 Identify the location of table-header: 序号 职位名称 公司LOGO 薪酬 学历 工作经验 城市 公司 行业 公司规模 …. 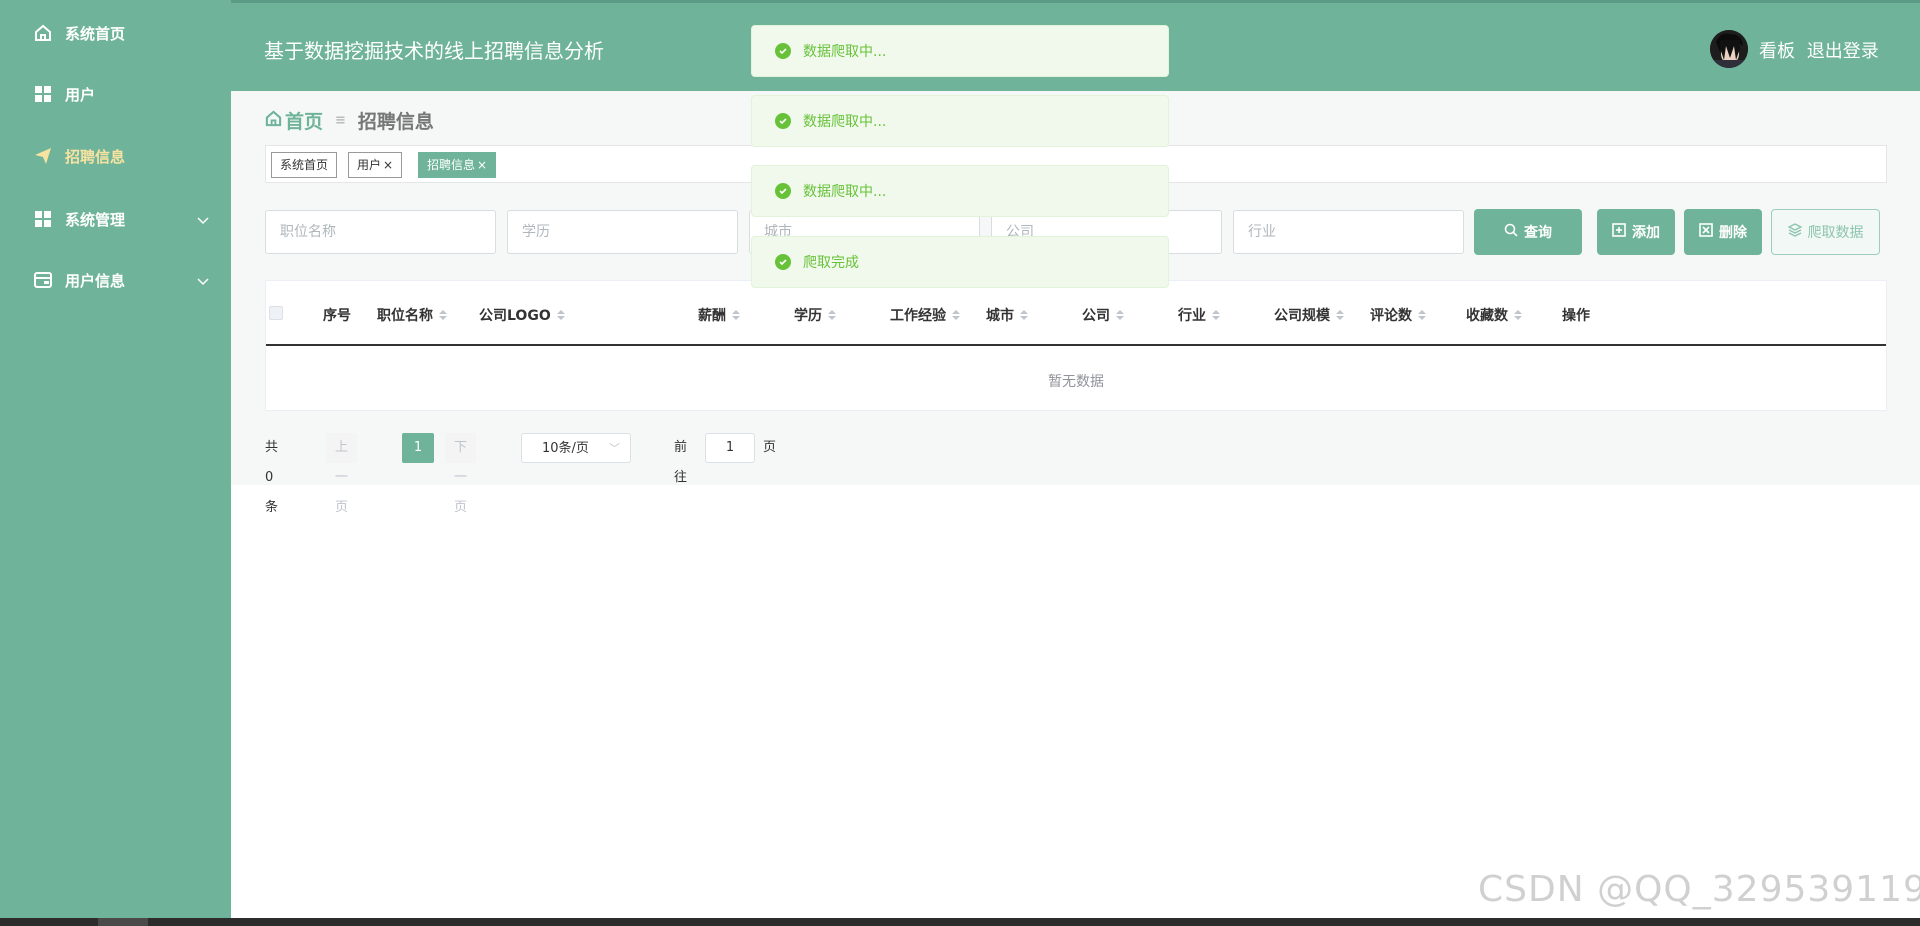
(1076, 313).